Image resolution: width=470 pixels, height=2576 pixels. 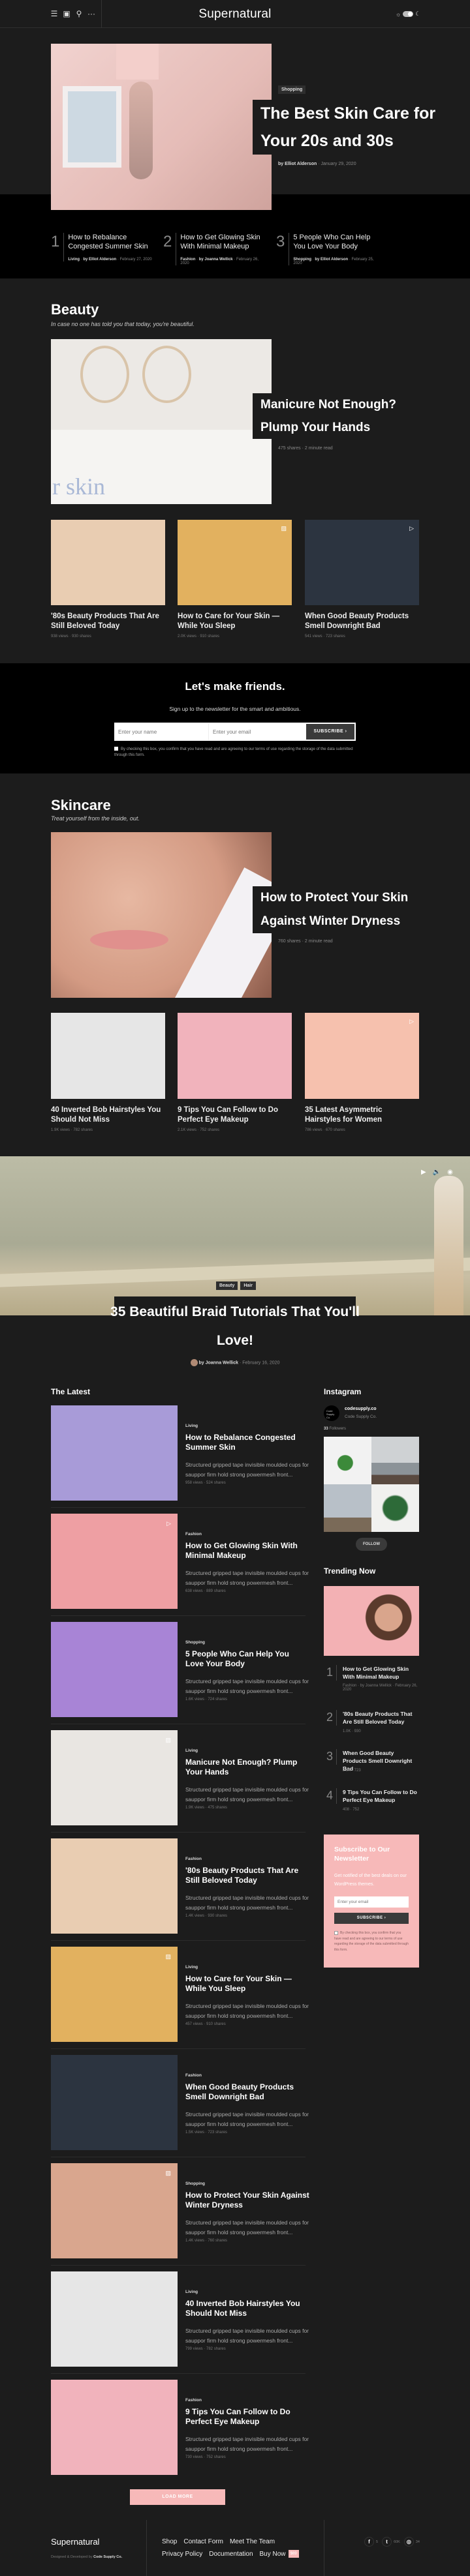 What do you see at coordinates (348, 127) in the screenshot?
I see `hero-title: The Best Skin Care for Your 20s and 30s` at bounding box center [348, 127].